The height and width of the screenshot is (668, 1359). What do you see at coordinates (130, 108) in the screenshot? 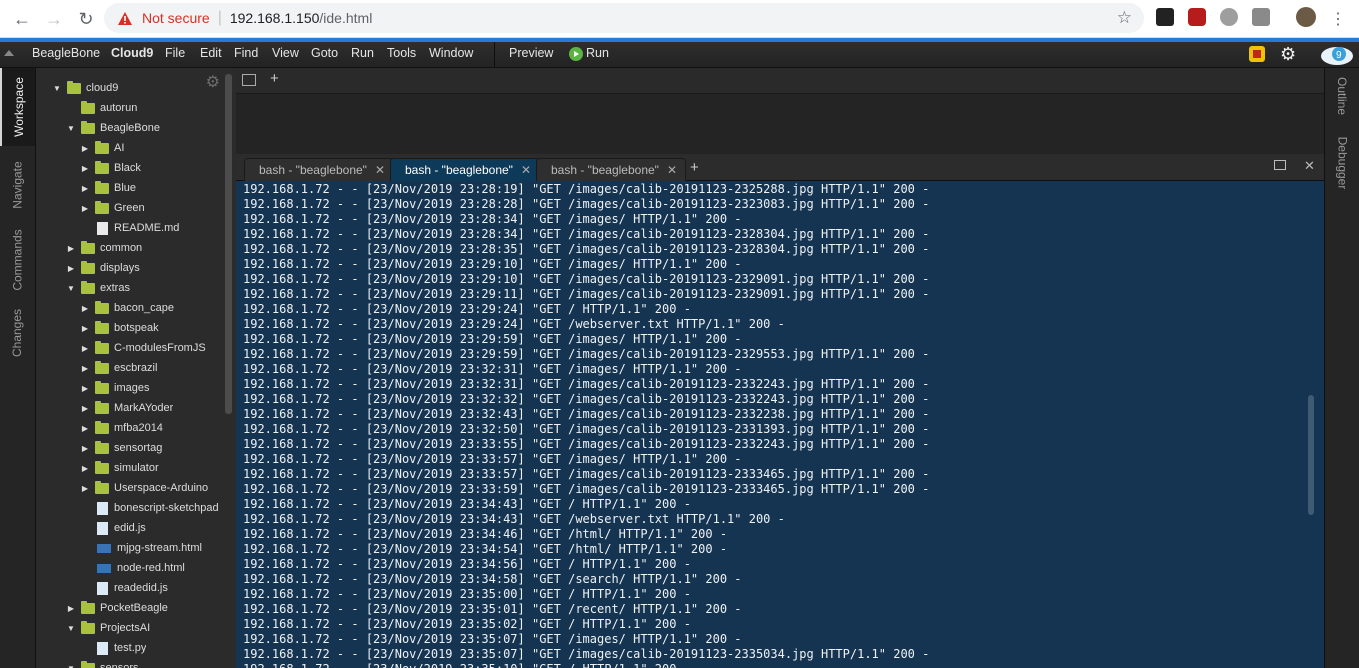
I see `tree-folder: autorun` at bounding box center [130, 108].